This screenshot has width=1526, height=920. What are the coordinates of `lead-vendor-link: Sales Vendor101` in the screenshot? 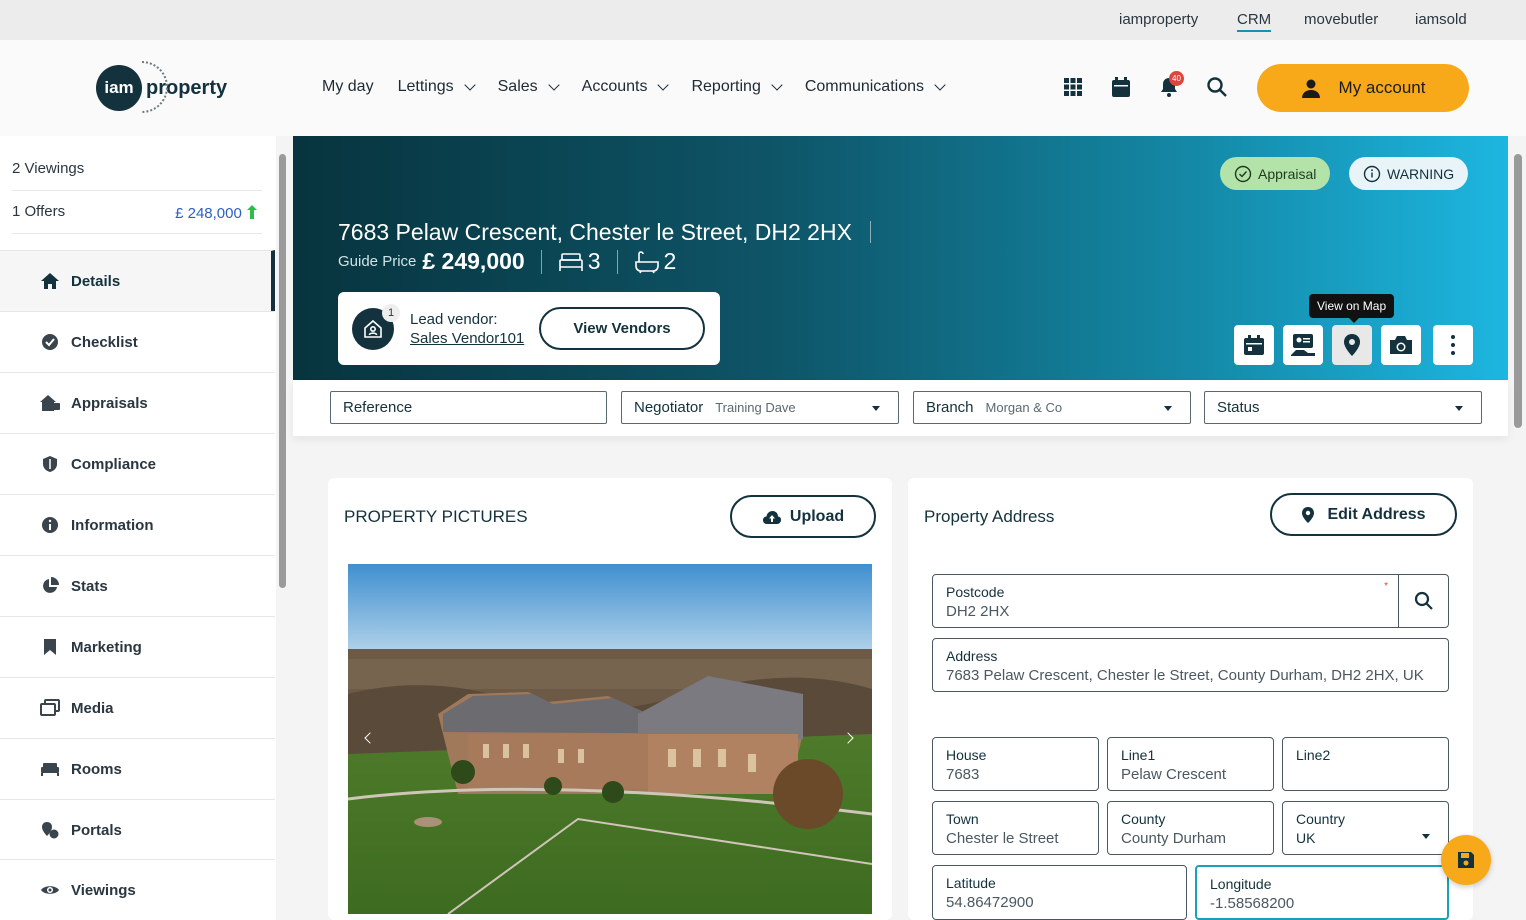 It's located at (467, 338).